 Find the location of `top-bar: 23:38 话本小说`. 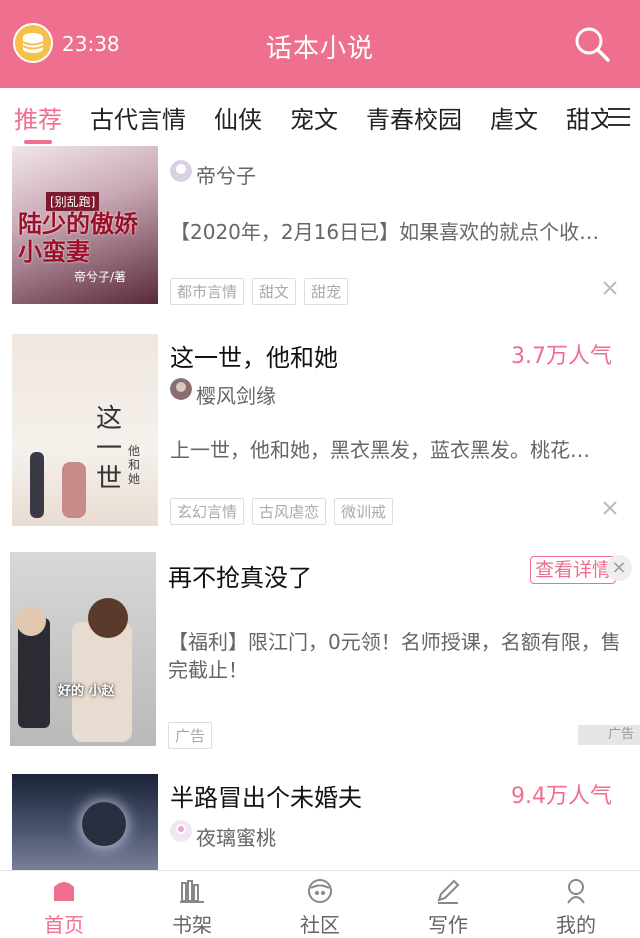

top-bar: 23:38 话本小说 is located at coordinates (320, 44).